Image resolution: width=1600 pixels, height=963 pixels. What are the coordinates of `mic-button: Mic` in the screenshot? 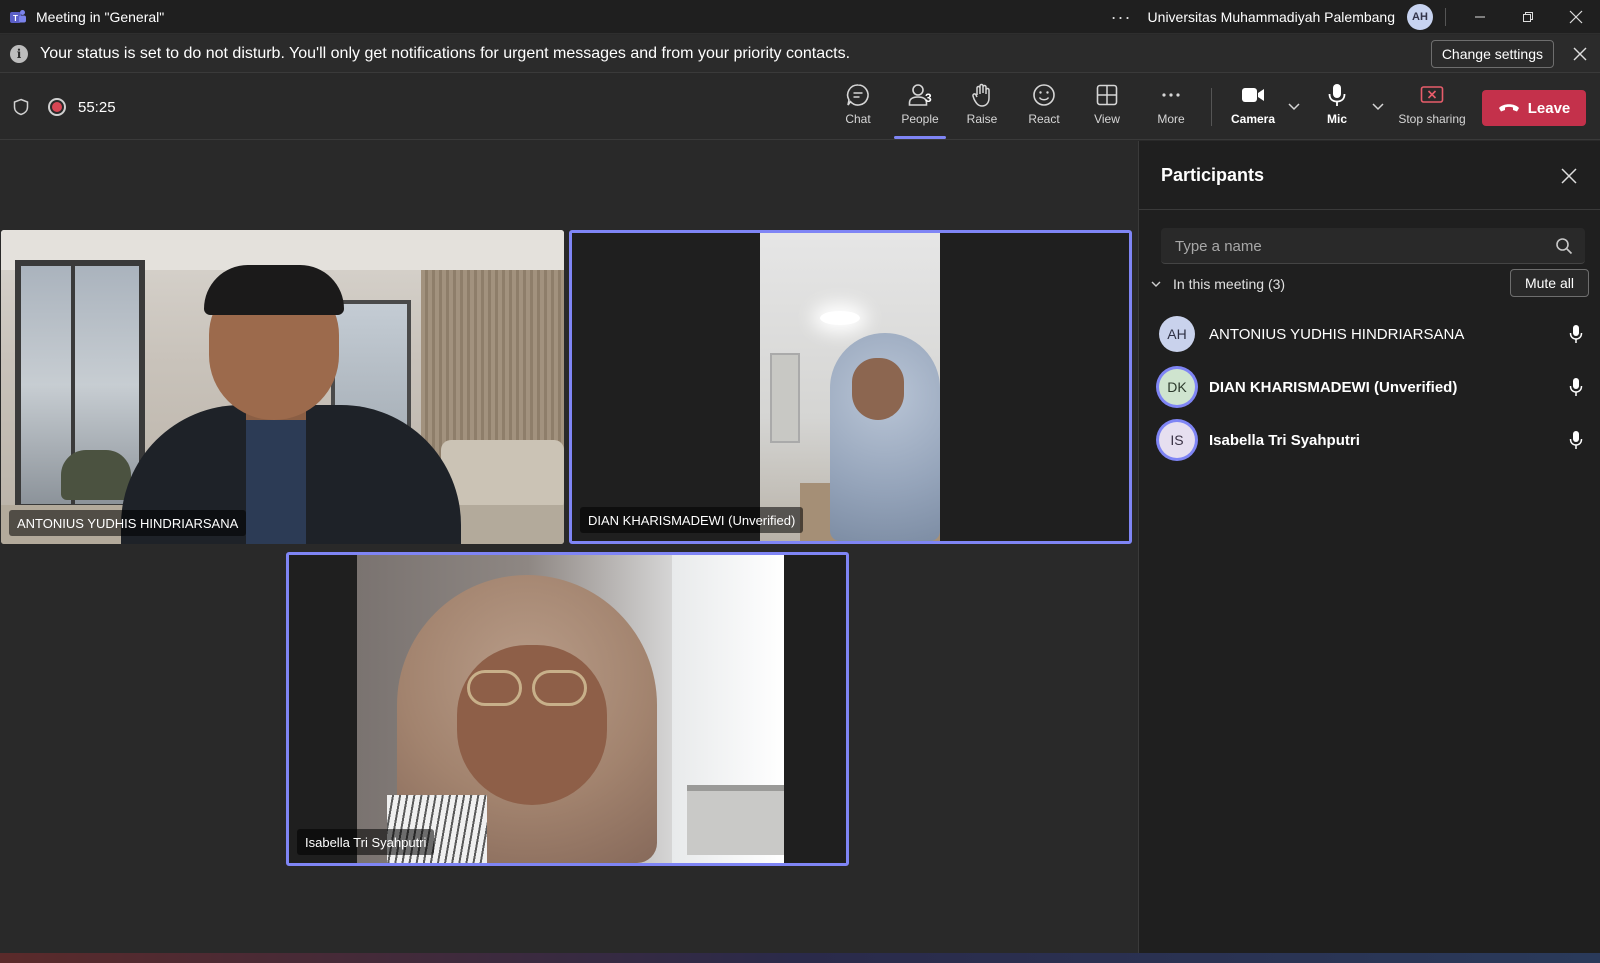 It's located at (1337, 108).